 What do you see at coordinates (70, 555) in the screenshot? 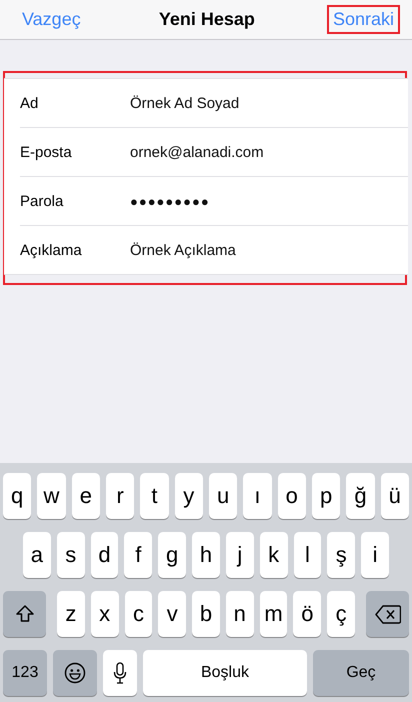
I see `key: s` at bounding box center [70, 555].